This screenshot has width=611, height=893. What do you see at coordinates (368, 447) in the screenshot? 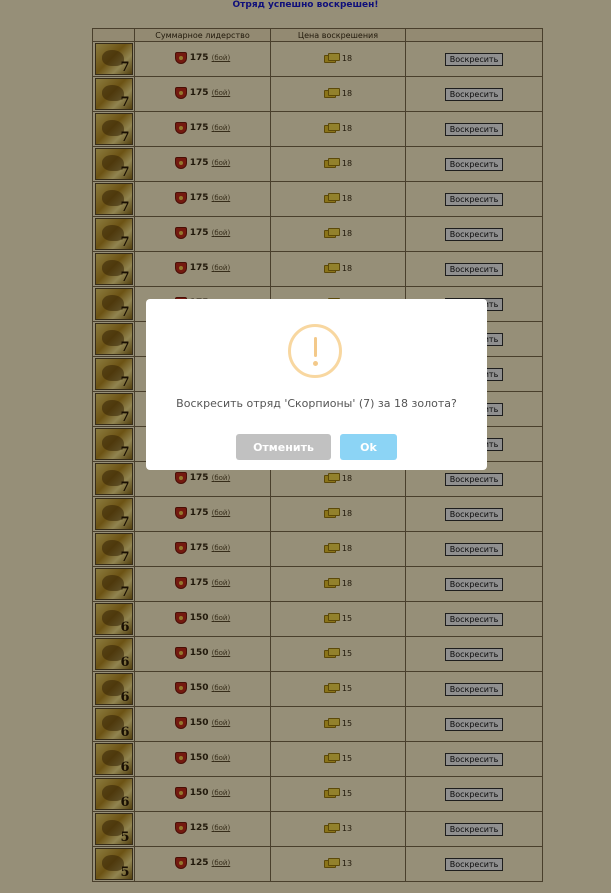
I see `ok-button: Ok` at bounding box center [368, 447].